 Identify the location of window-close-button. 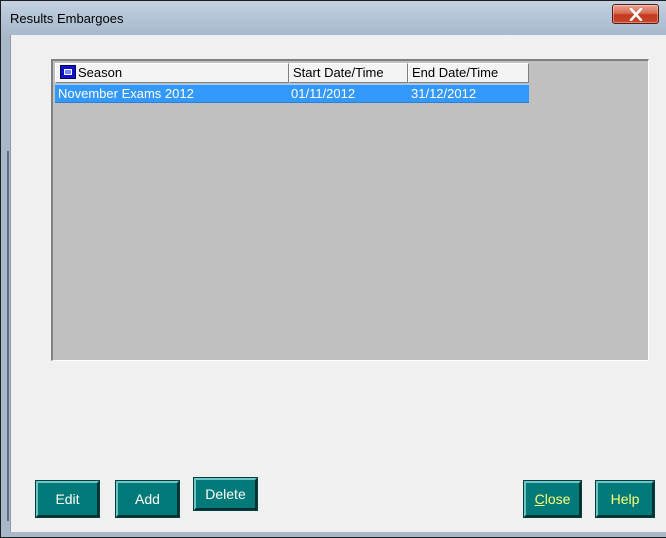
(635, 14).